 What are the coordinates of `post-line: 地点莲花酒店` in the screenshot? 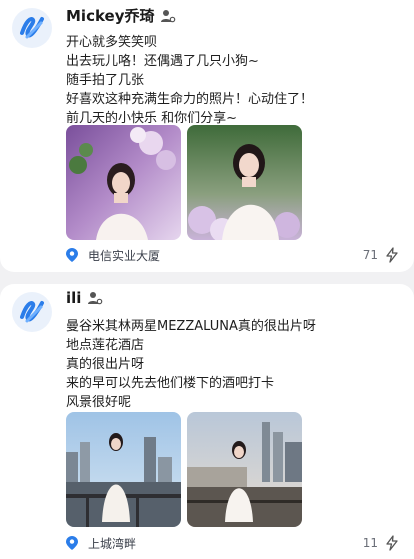 It's located at (105, 345).